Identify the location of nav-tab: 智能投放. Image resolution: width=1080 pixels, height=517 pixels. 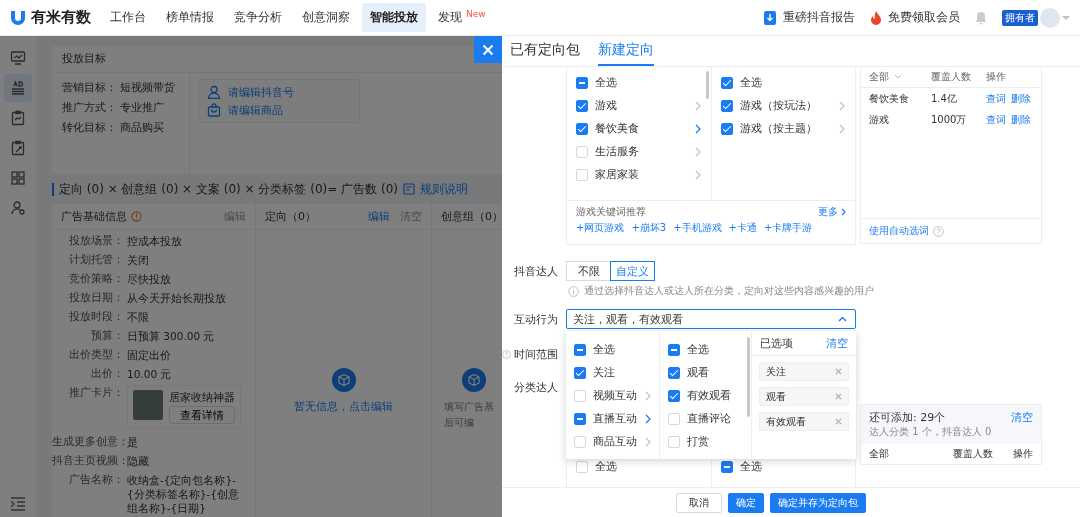
(394, 17).